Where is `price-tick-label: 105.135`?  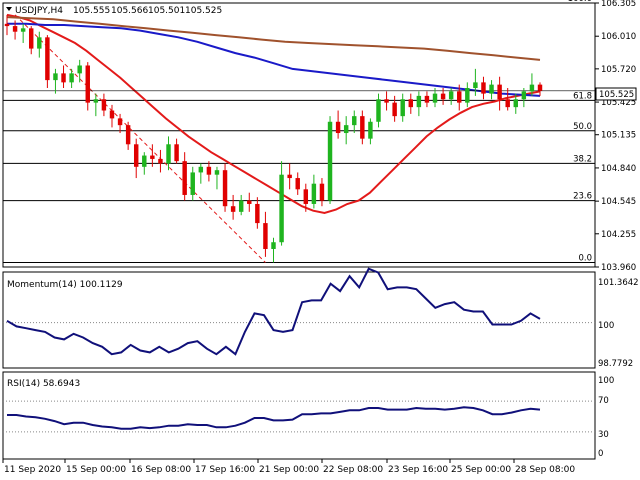 price-tick-label: 105.135 is located at coordinates (618, 136).